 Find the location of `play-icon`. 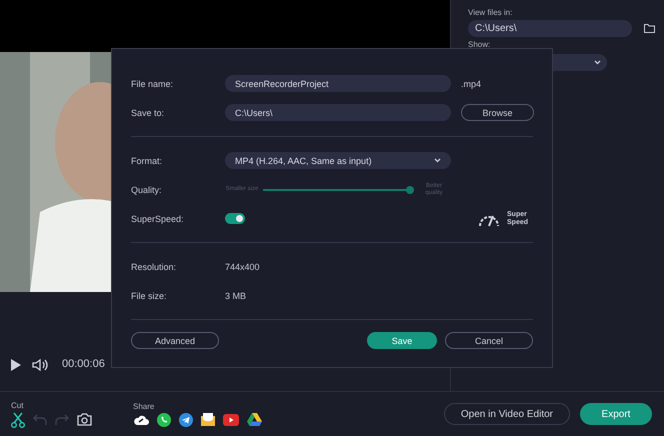

play-icon is located at coordinates (16, 365).